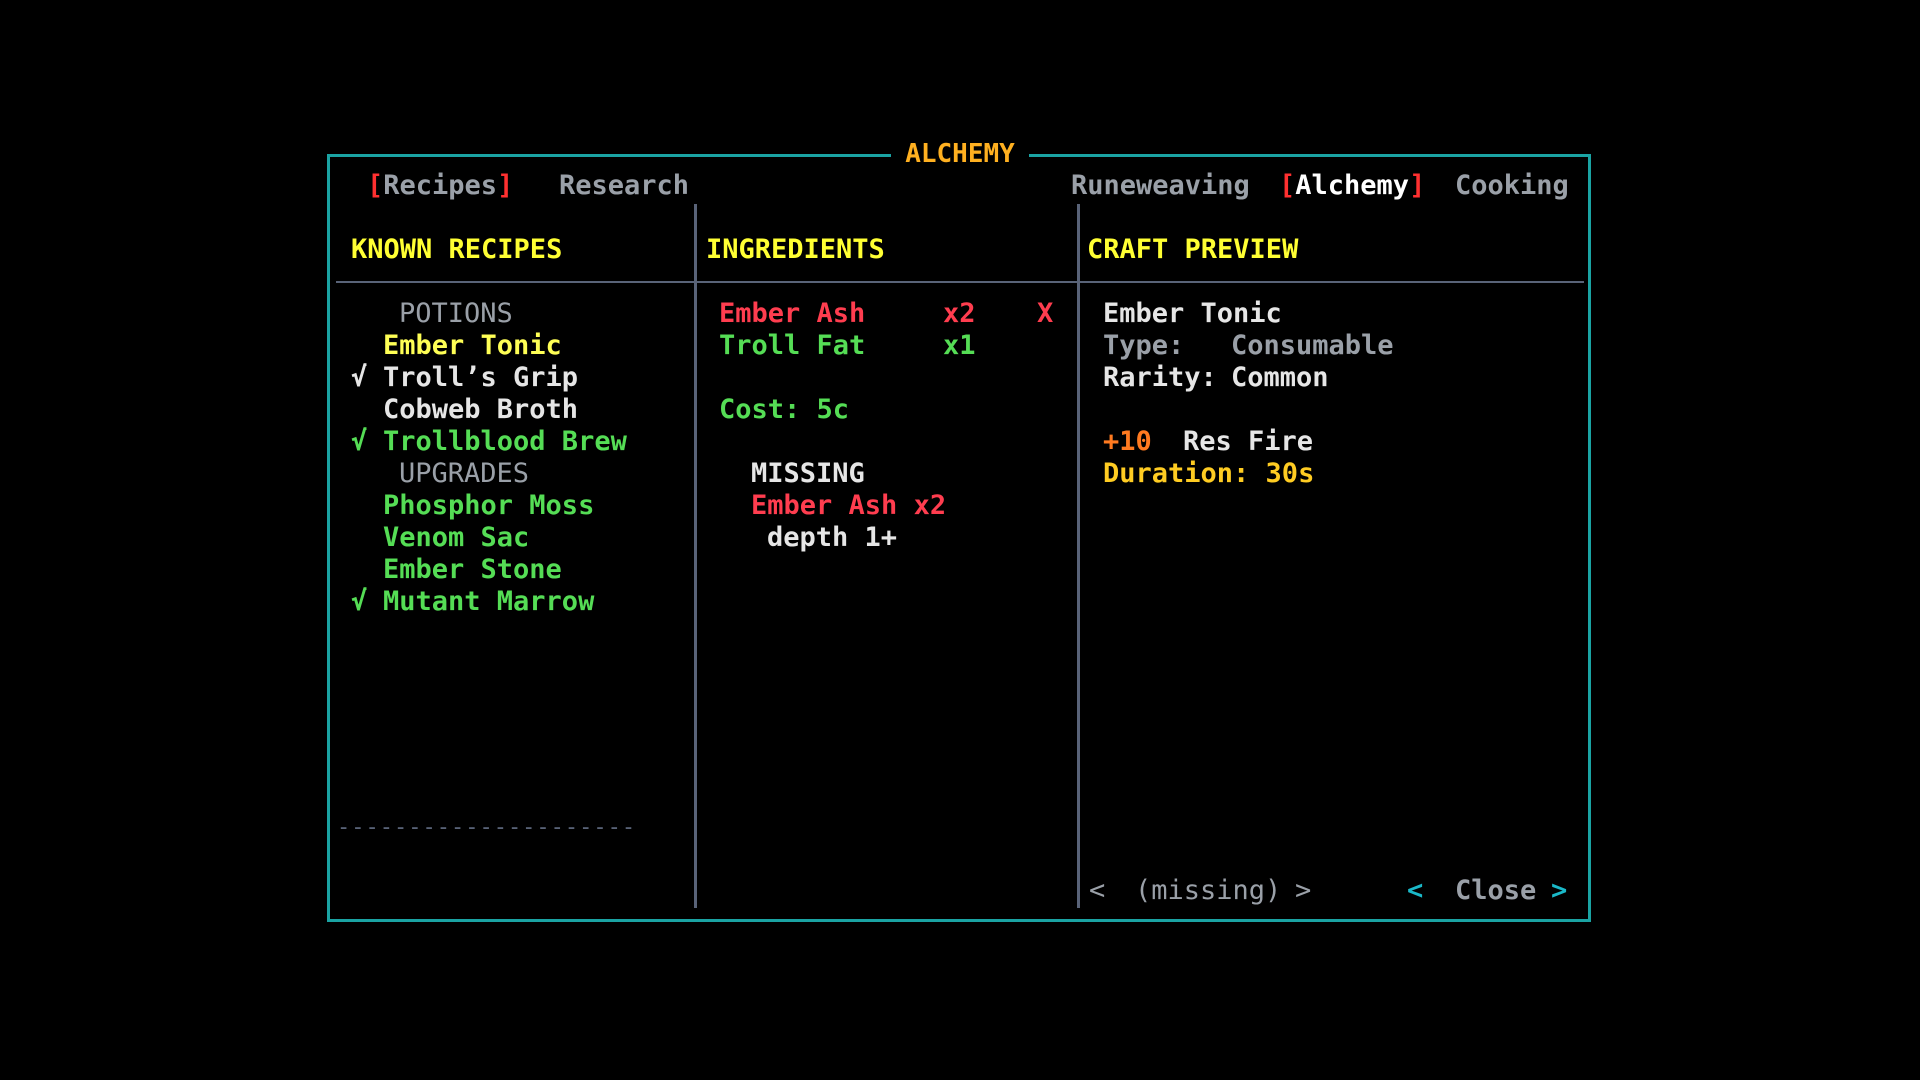  Describe the element at coordinates (959, 313) in the screenshot. I see `ingredient-ember-ash-qty: x2` at that location.